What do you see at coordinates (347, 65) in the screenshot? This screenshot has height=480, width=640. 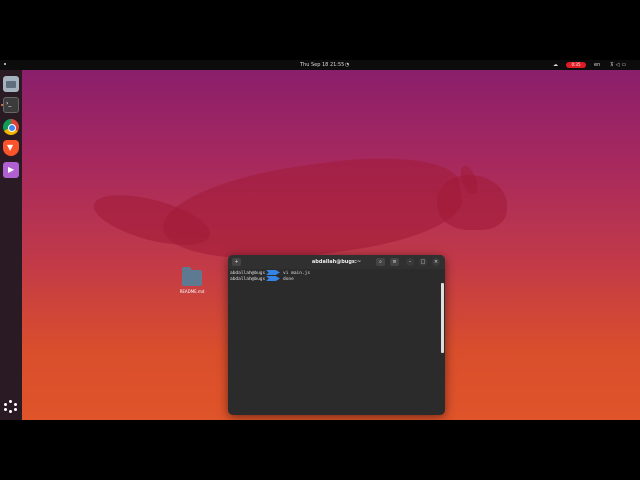 I see `notification-bell-icon: ◔` at bounding box center [347, 65].